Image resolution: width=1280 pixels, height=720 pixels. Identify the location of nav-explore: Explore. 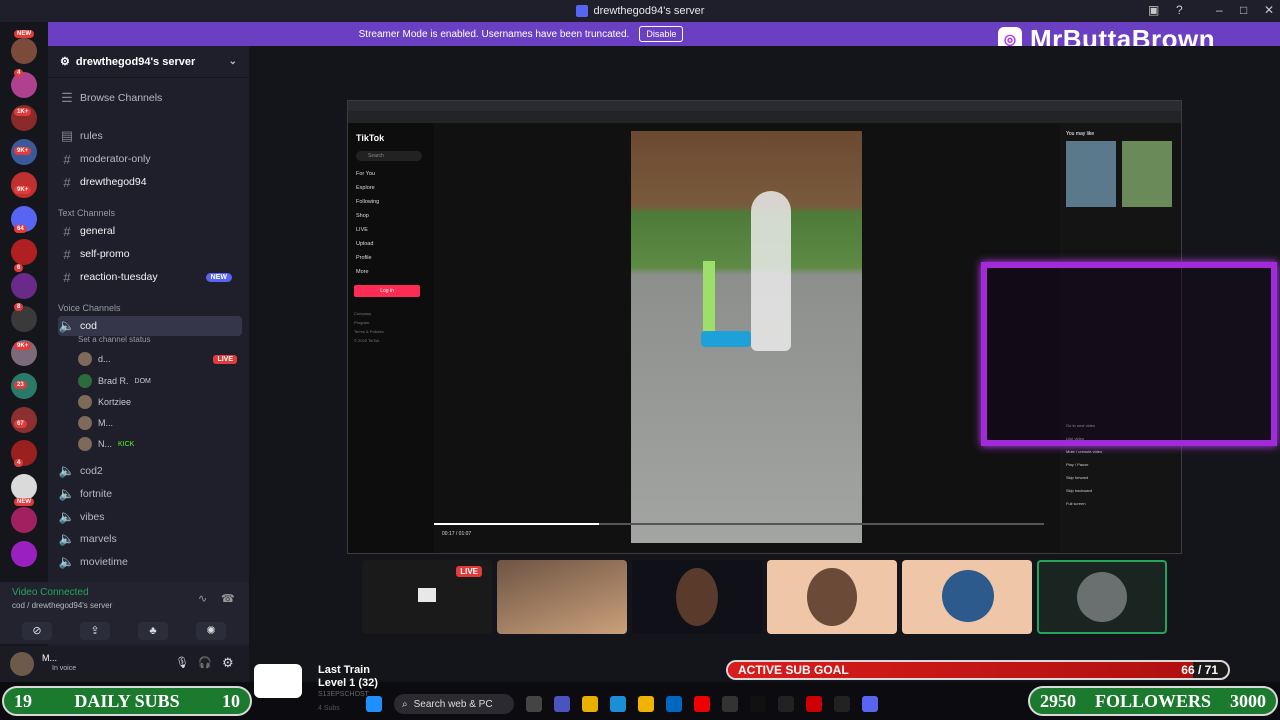
(365, 188).